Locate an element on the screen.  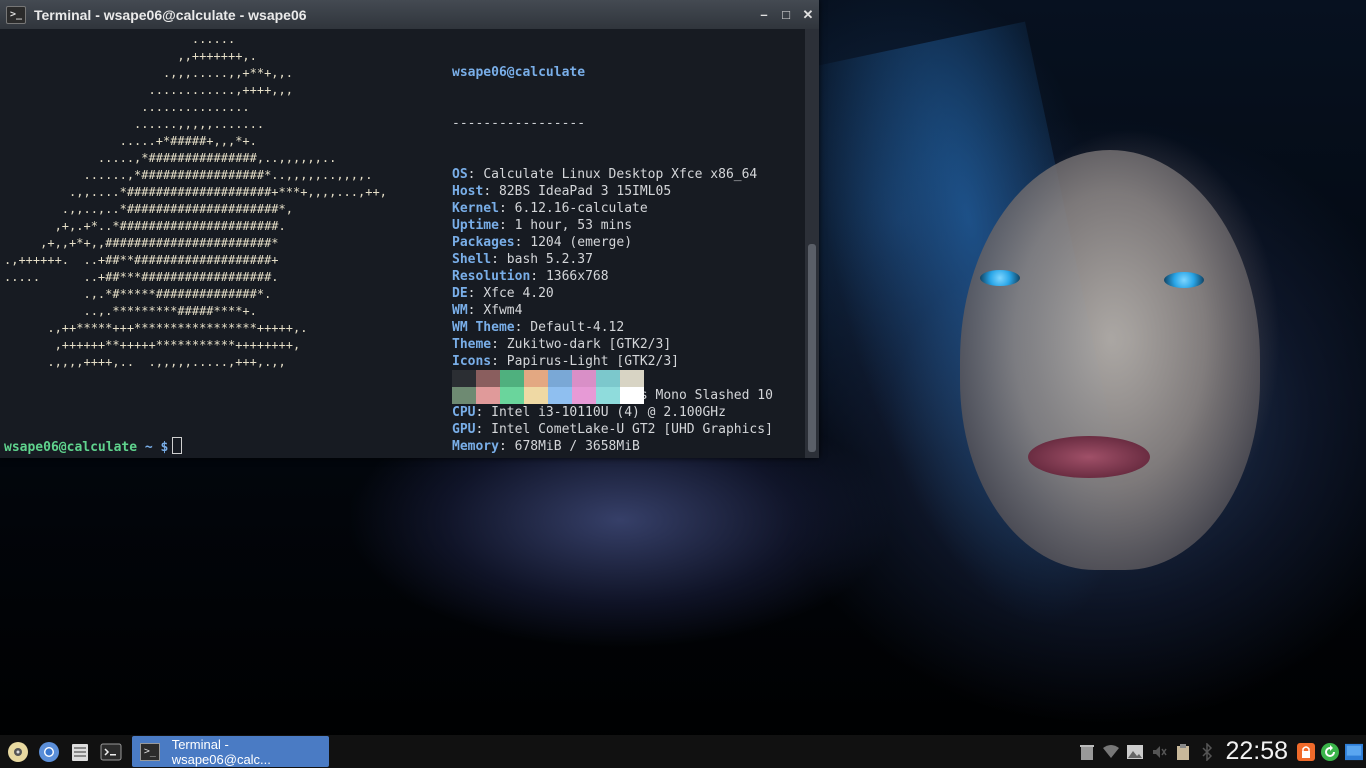
info-key: DE is located at coordinates (460, 293).